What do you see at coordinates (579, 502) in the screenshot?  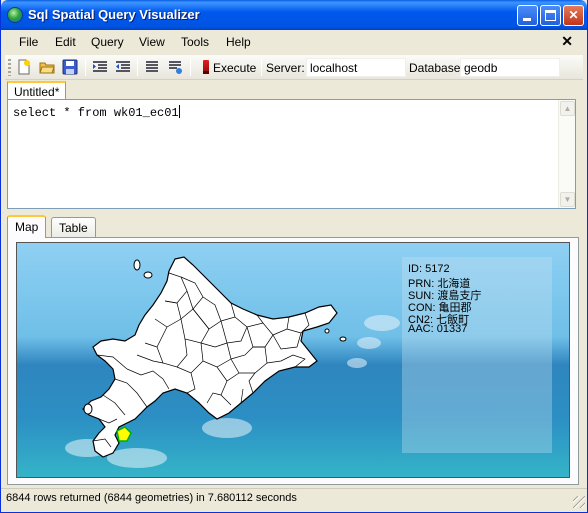 I see `resize-grip-icon` at bounding box center [579, 502].